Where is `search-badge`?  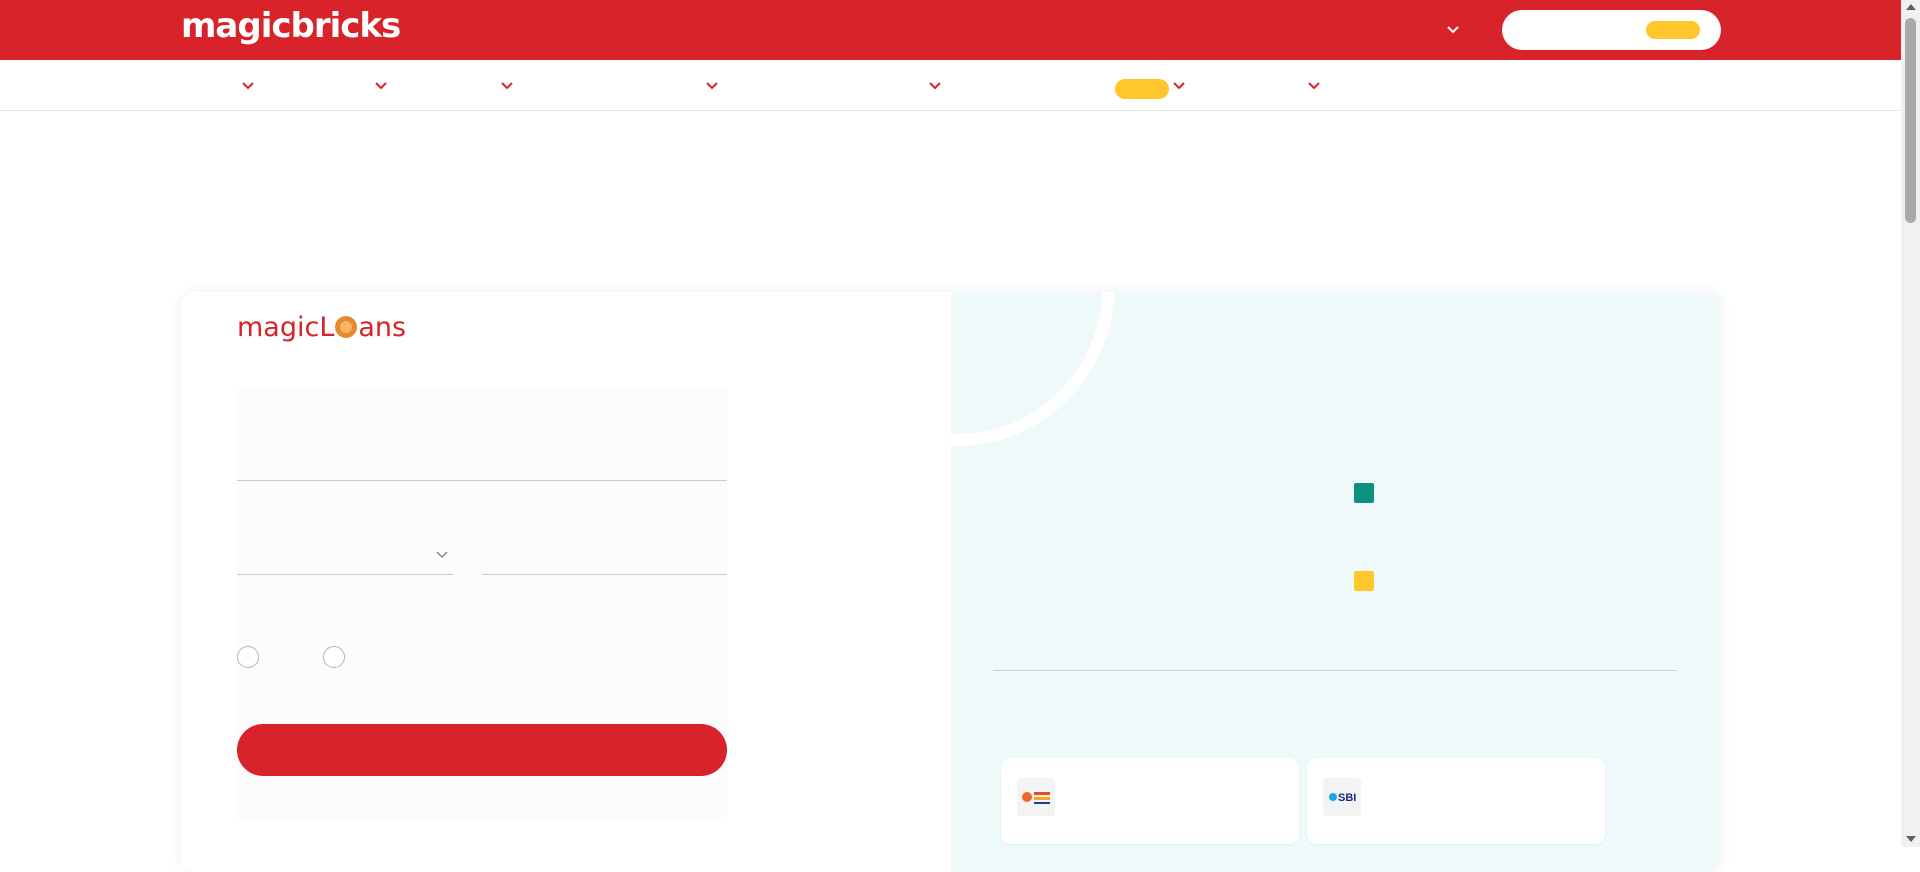 search-badge is located at coordinates (1673, 30).